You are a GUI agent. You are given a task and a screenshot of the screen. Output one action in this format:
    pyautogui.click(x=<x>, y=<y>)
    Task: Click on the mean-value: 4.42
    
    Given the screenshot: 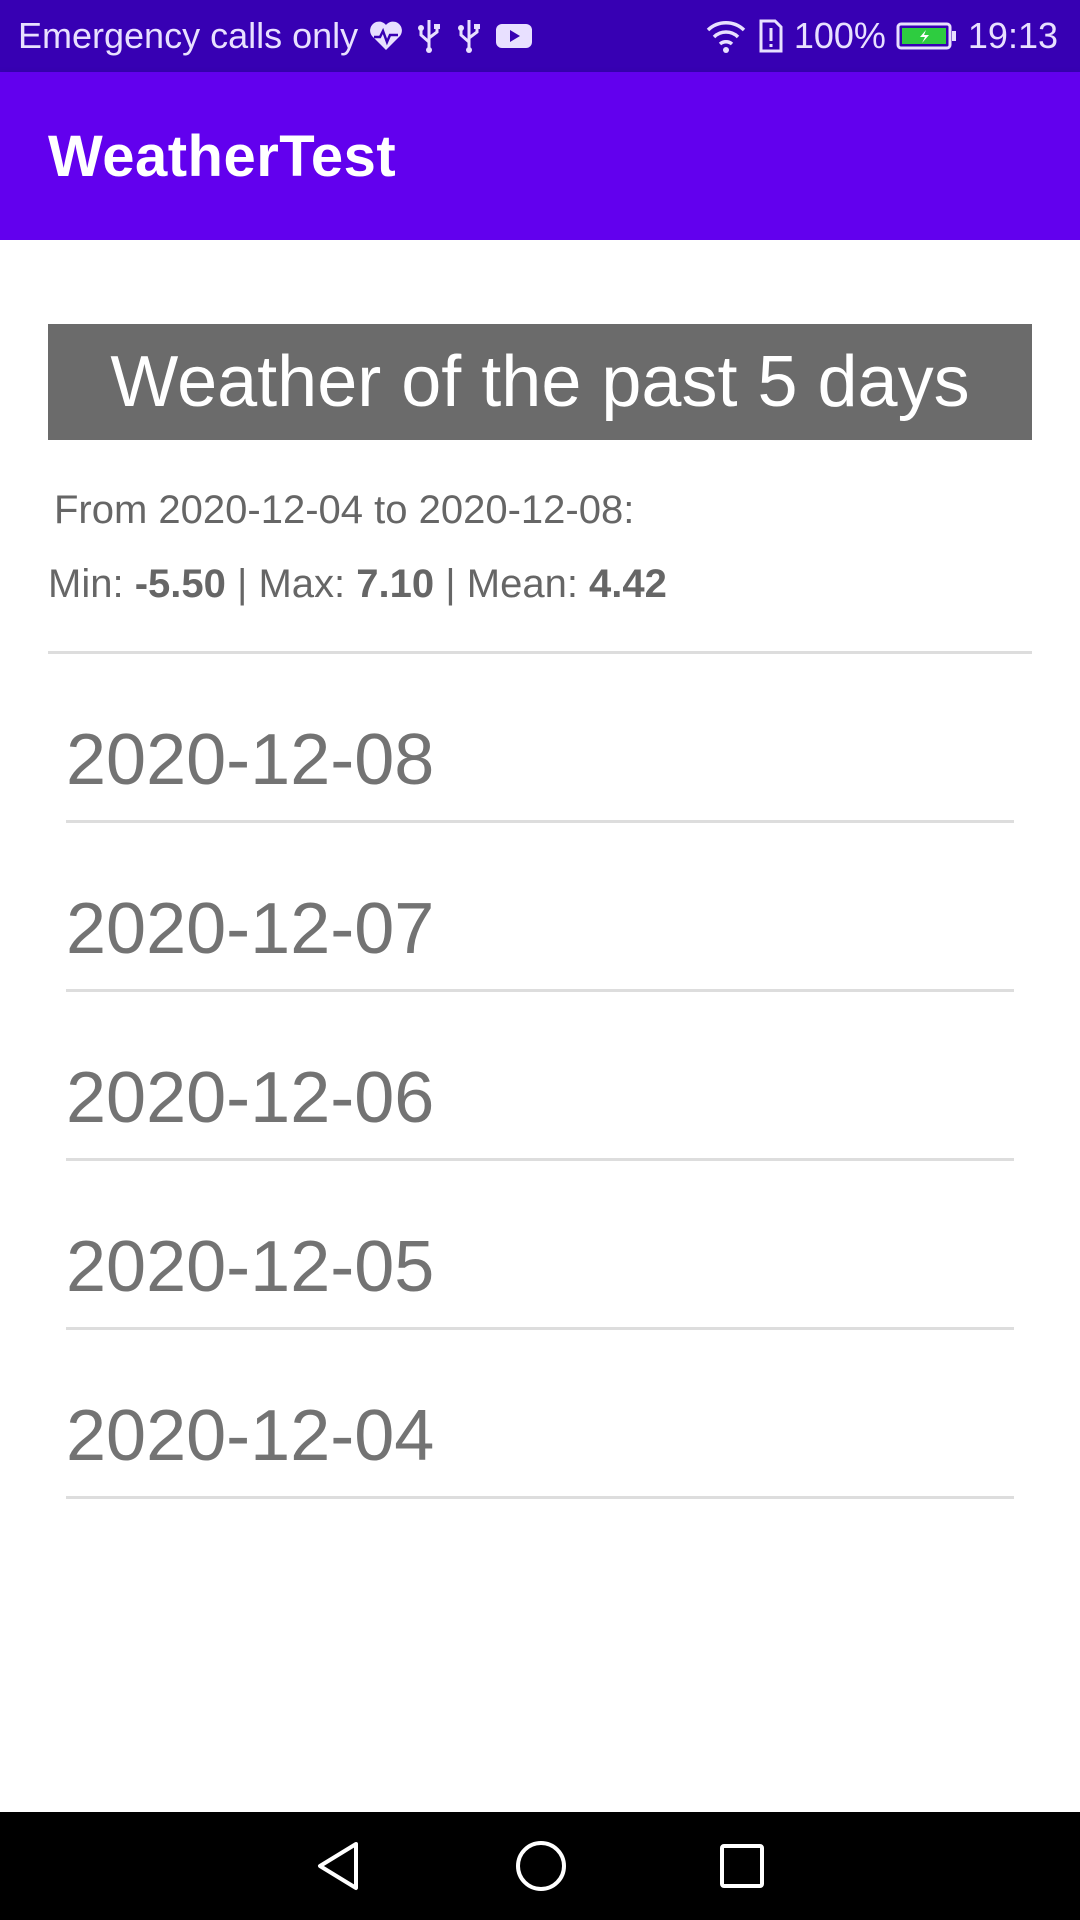 What is the action you would take?
    pyautogui.click(x=628, y=584)
    